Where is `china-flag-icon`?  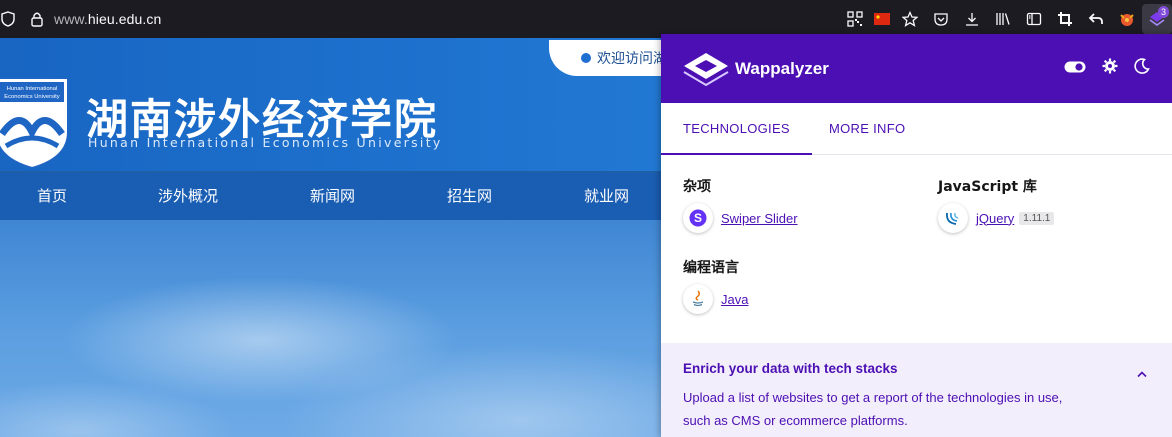
china-flag-icon is located at coordinates (882, 19).